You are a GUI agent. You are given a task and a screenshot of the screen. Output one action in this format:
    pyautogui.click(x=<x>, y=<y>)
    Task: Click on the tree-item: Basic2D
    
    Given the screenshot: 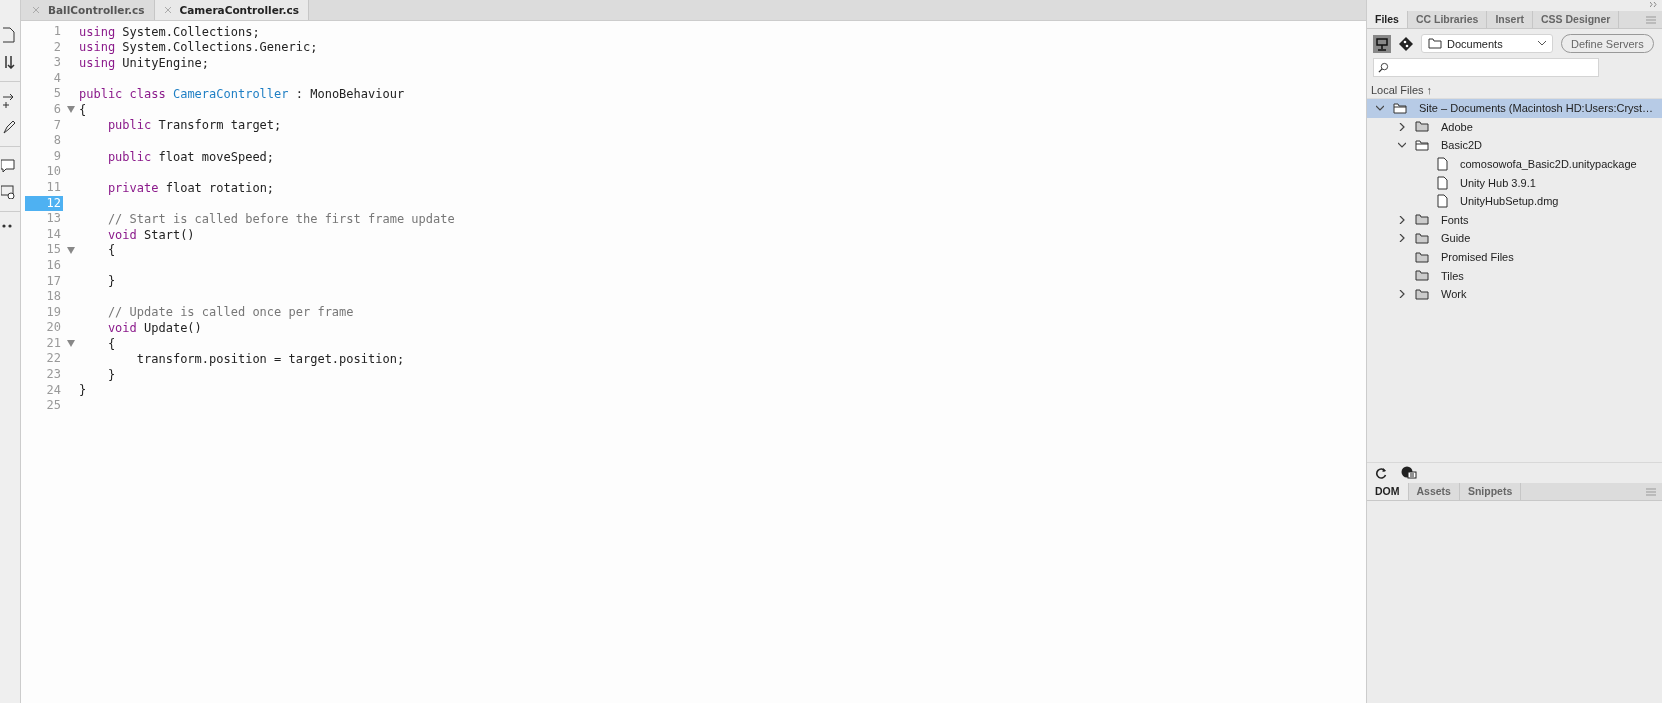 What is the action you would take?
    pyautogui.click(x=1514, y=145)
    